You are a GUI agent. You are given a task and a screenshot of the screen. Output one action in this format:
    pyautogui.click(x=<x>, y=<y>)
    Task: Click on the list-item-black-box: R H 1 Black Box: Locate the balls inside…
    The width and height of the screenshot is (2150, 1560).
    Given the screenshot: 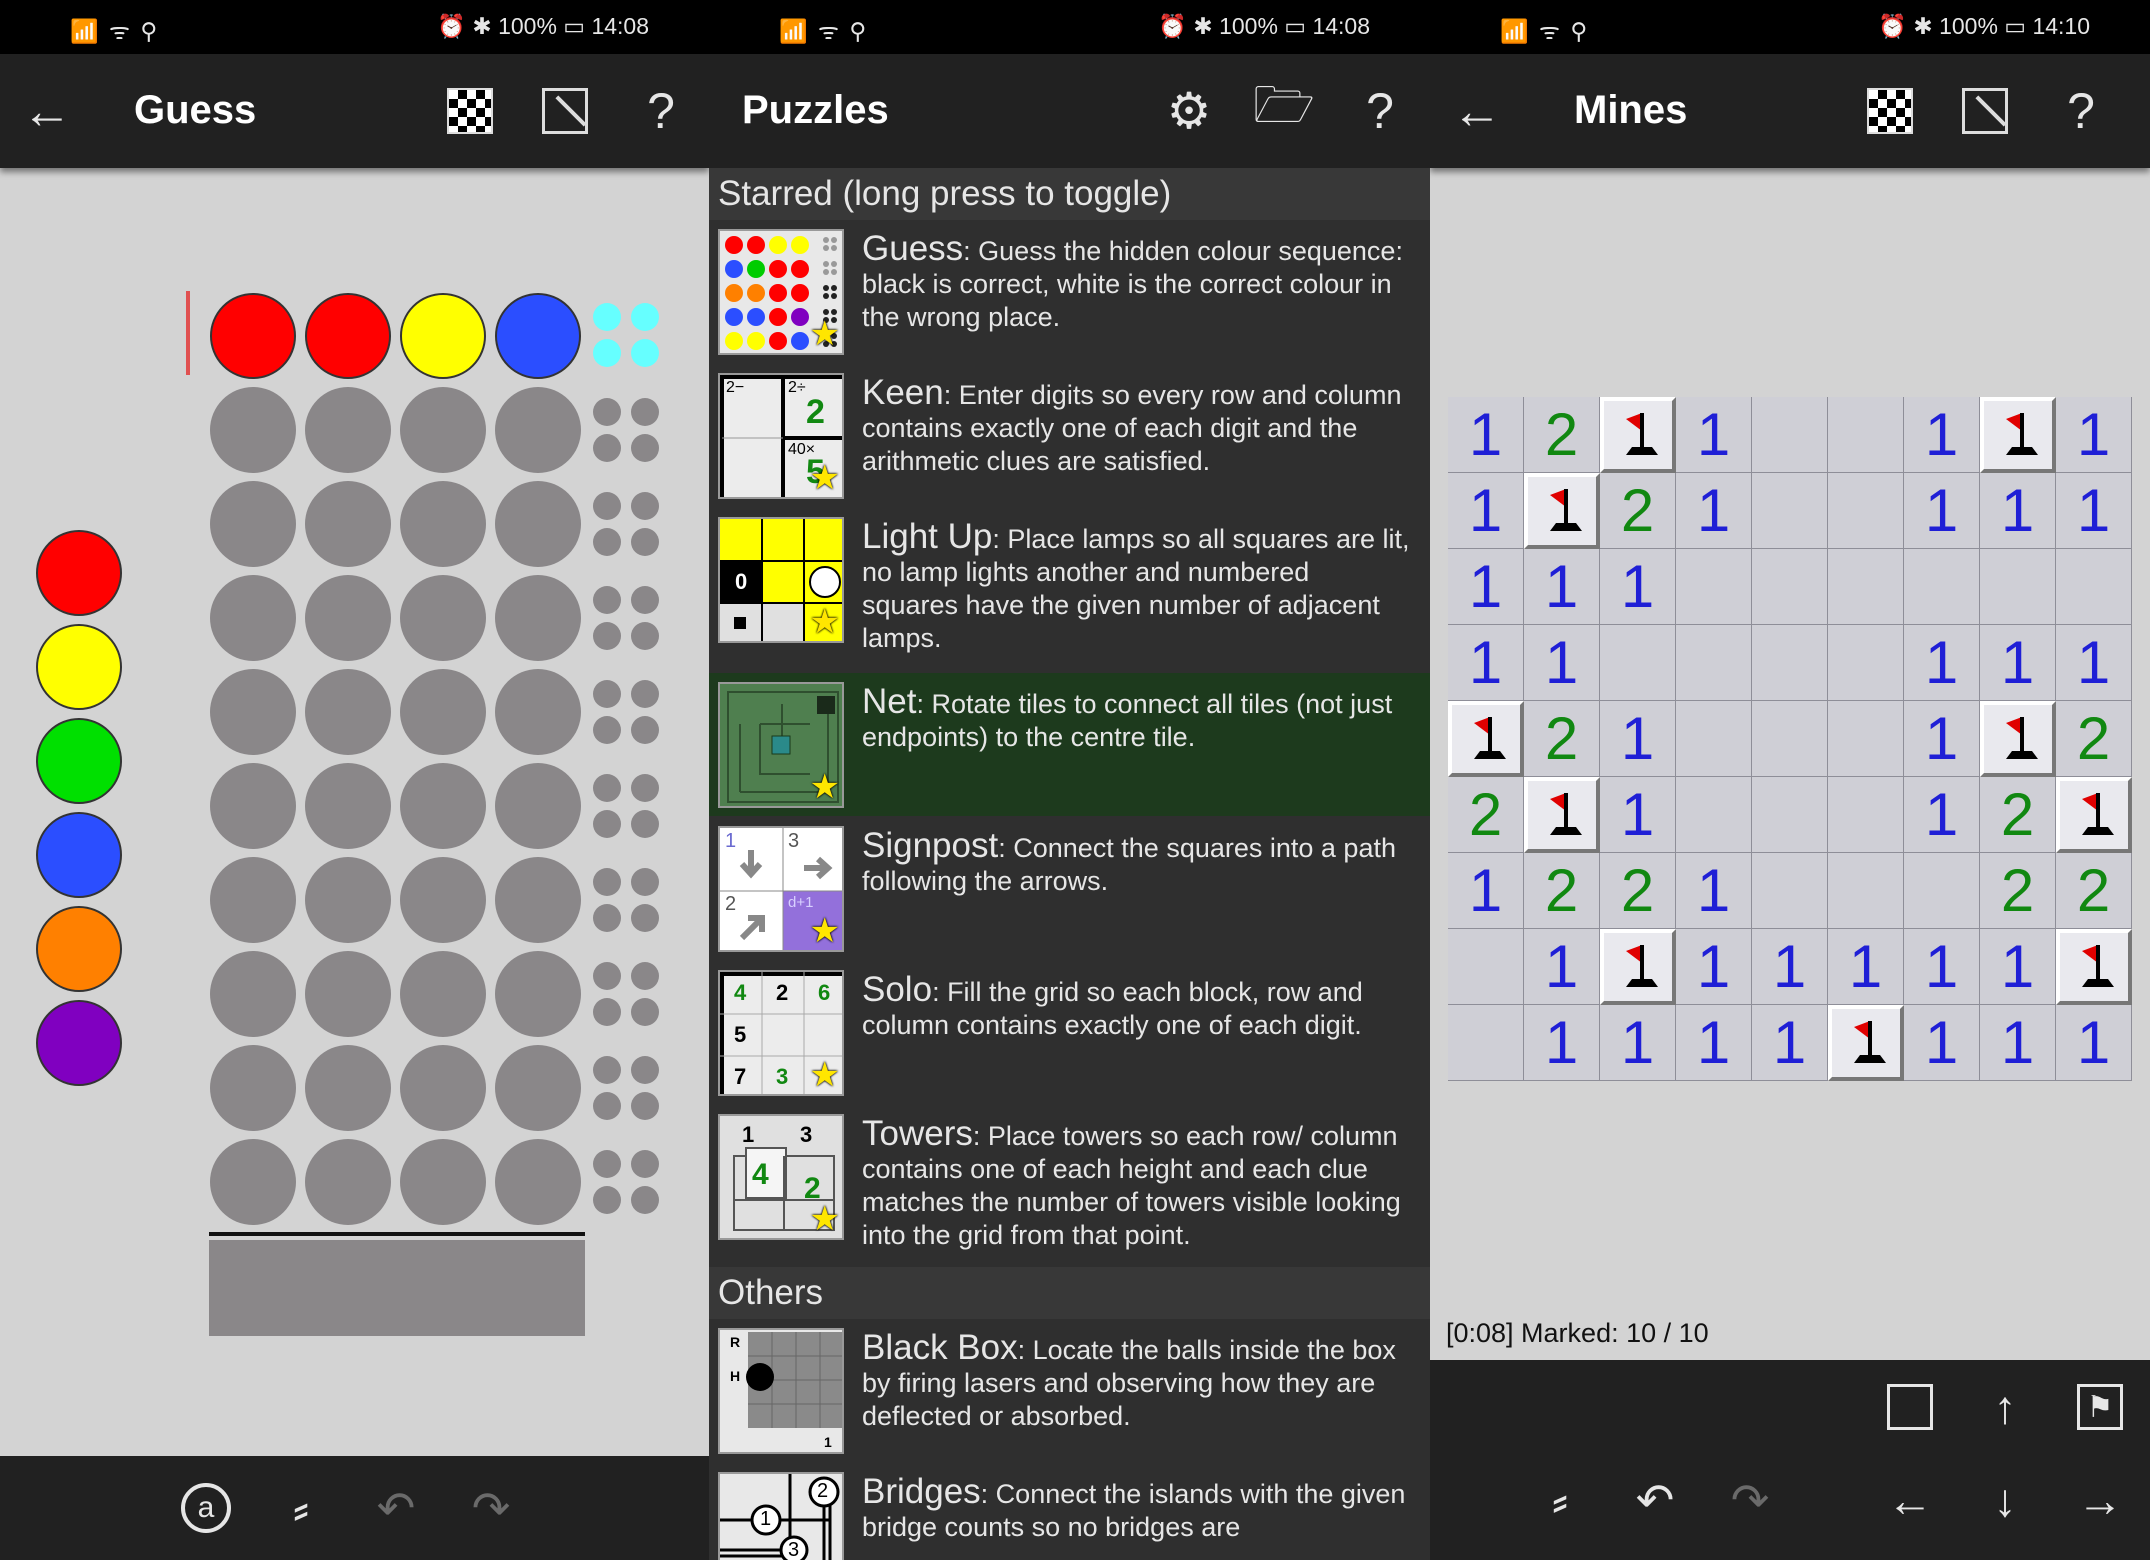 What is the action you would take?
    pyautogui.click(x=1069, y=1390)
    